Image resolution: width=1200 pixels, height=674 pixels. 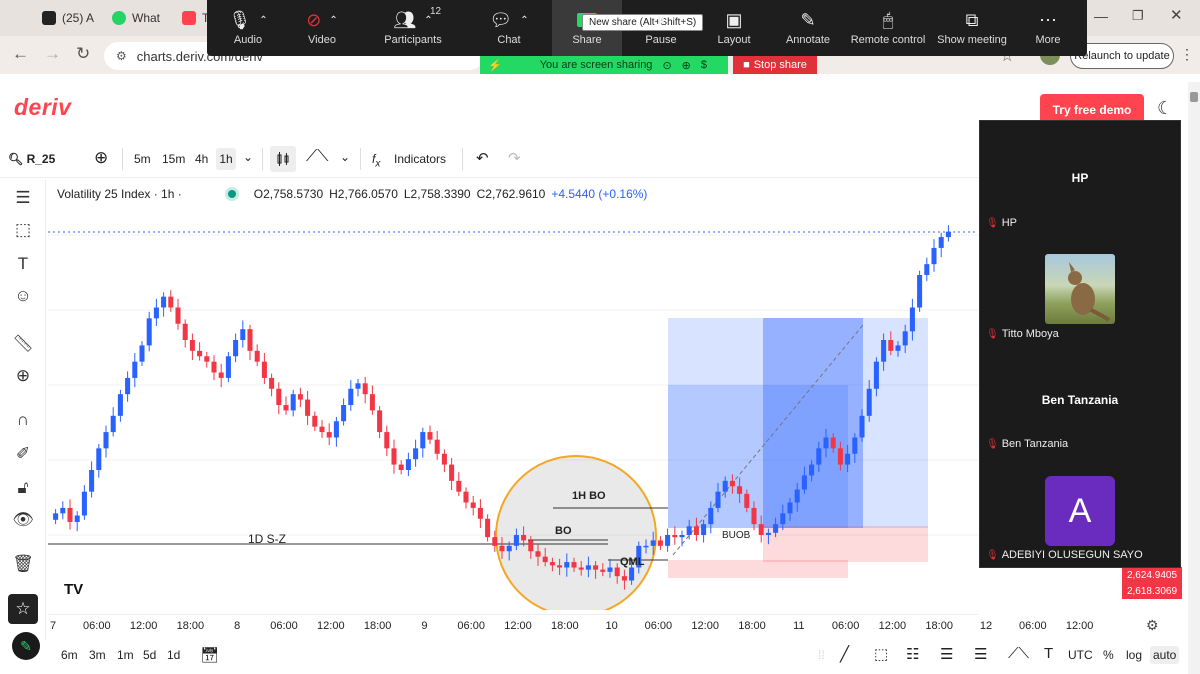 What do you see at coordinates (97, 655) in the screenshot?
I see `range-3m: 3m` at bounding box center [97, 655].